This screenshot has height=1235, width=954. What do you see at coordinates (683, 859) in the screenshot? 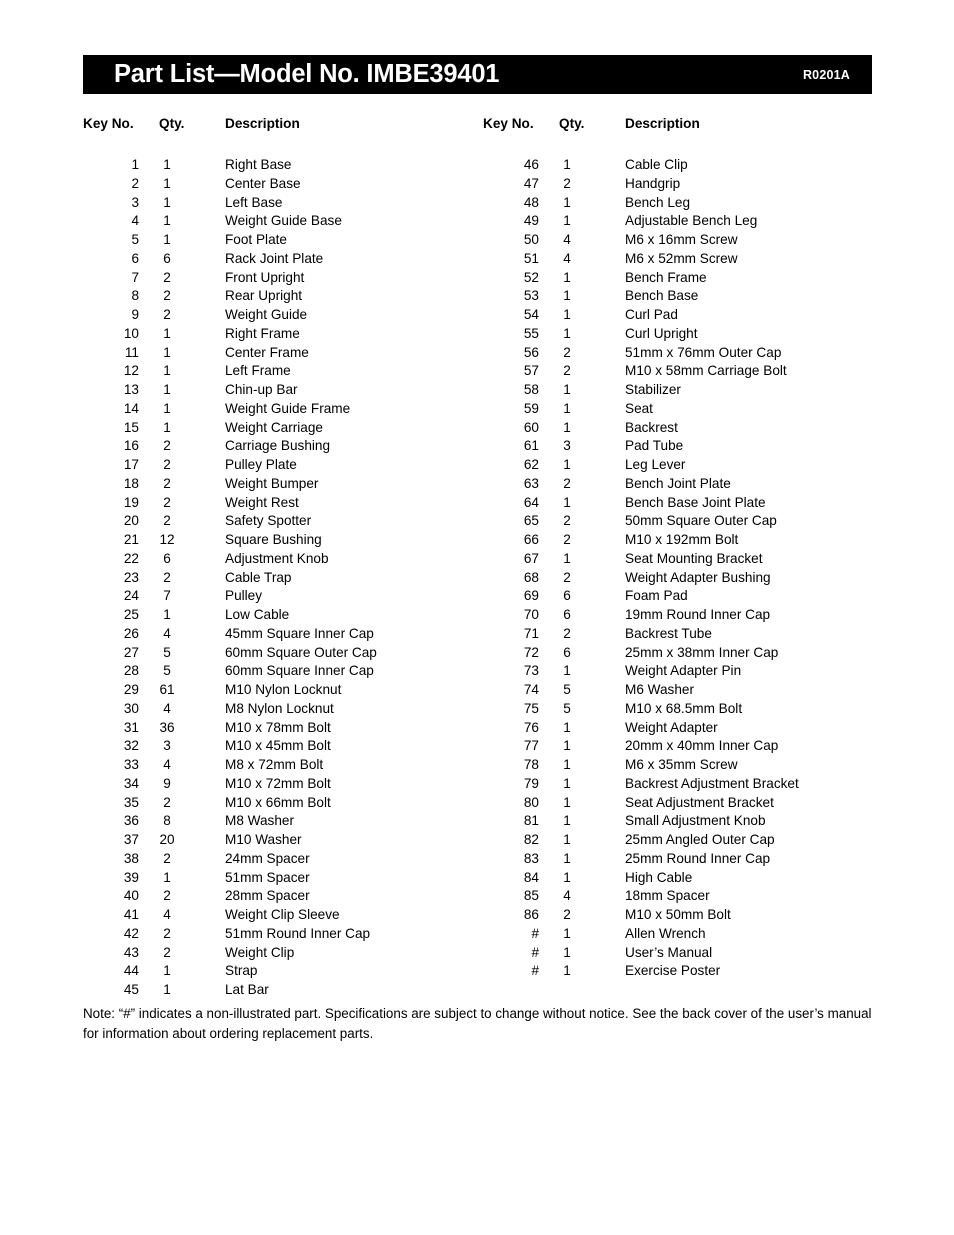
I see `table-row: 83 1 25mm Round Inner Cap` at bounding box center [683, 859].